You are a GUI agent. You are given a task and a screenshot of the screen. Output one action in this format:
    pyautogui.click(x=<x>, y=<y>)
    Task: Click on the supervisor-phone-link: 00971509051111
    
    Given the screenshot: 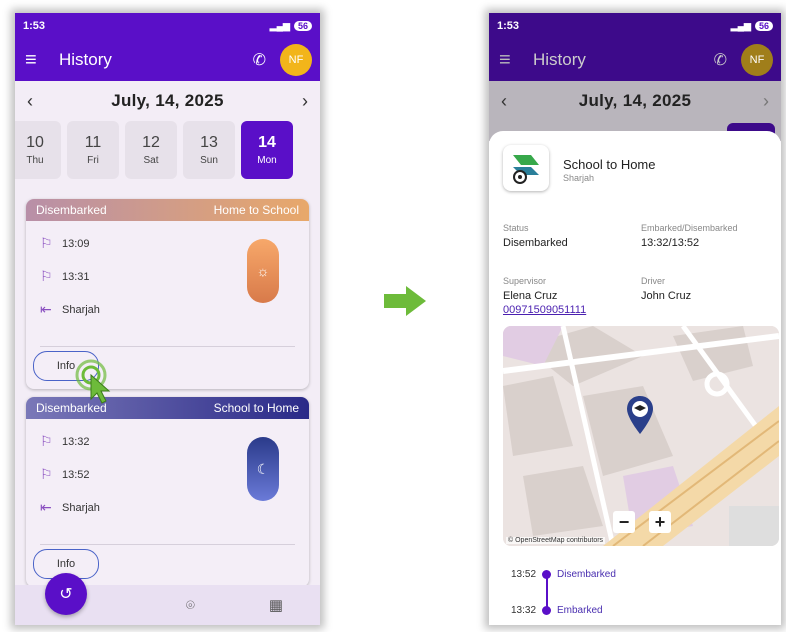 What is the action you would take?
    pyautogui.click(x=544, y=310)
    